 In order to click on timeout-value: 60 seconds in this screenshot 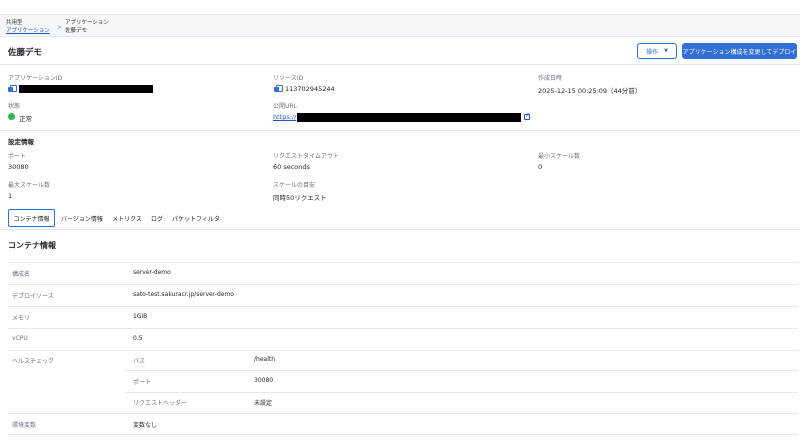, I will do `click(291, 167)`.